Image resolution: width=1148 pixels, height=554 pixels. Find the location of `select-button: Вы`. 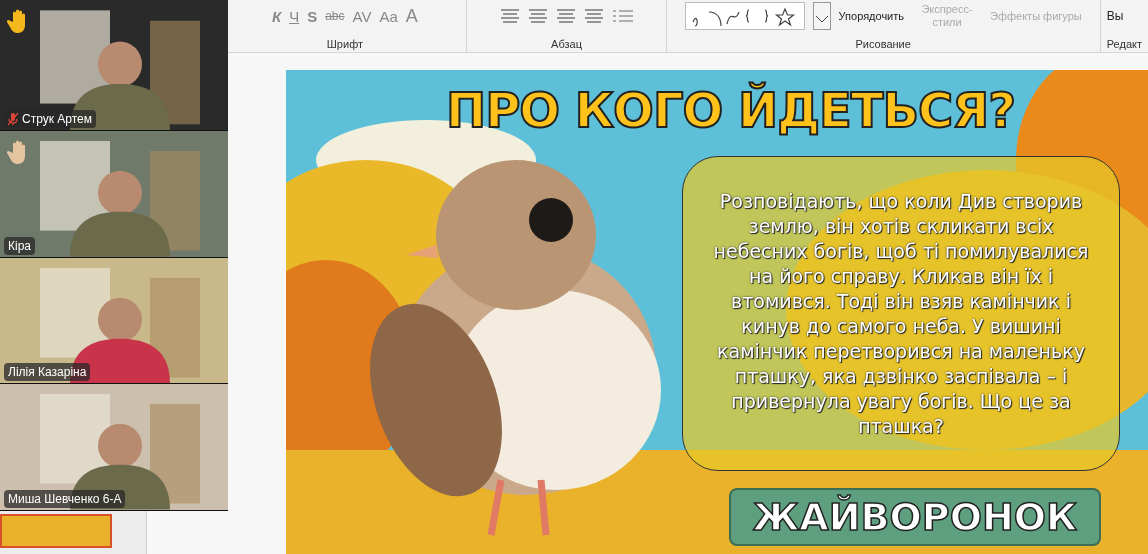

select-button: Вы is located at coordinates (1115, 16).